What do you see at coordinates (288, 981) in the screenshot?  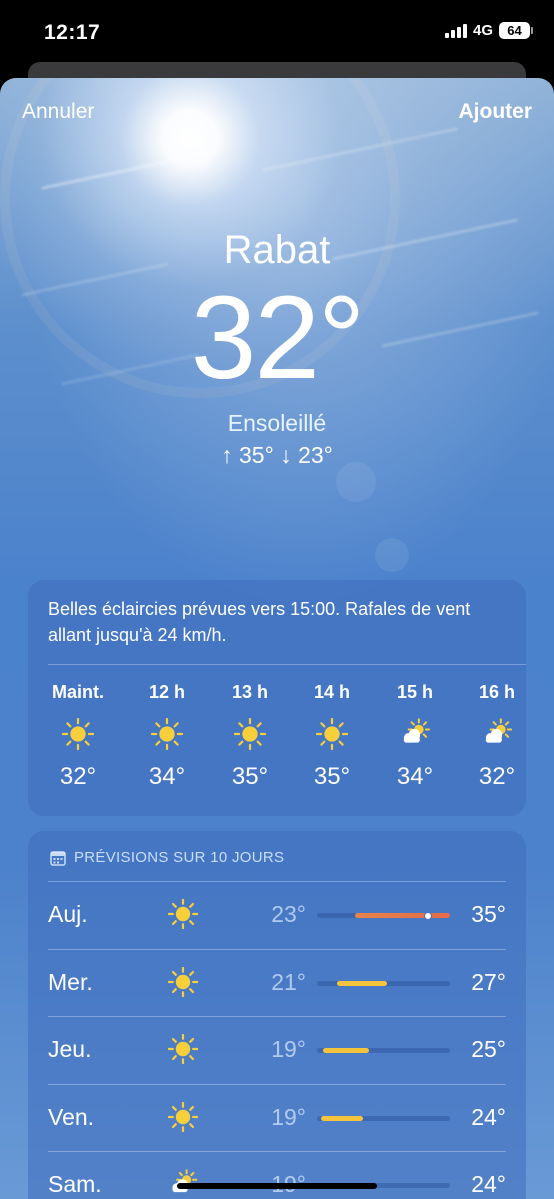 I see `day-low-temperature: 21°` at bounding box center [288, 981].